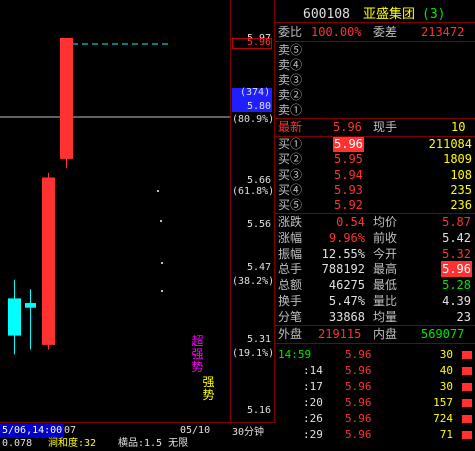 The width and height of the screenshot is (475, 451). Describe the element at coordinates (290, 50) in the screenshot. I see `sell-label: 卖⑤` at that location.